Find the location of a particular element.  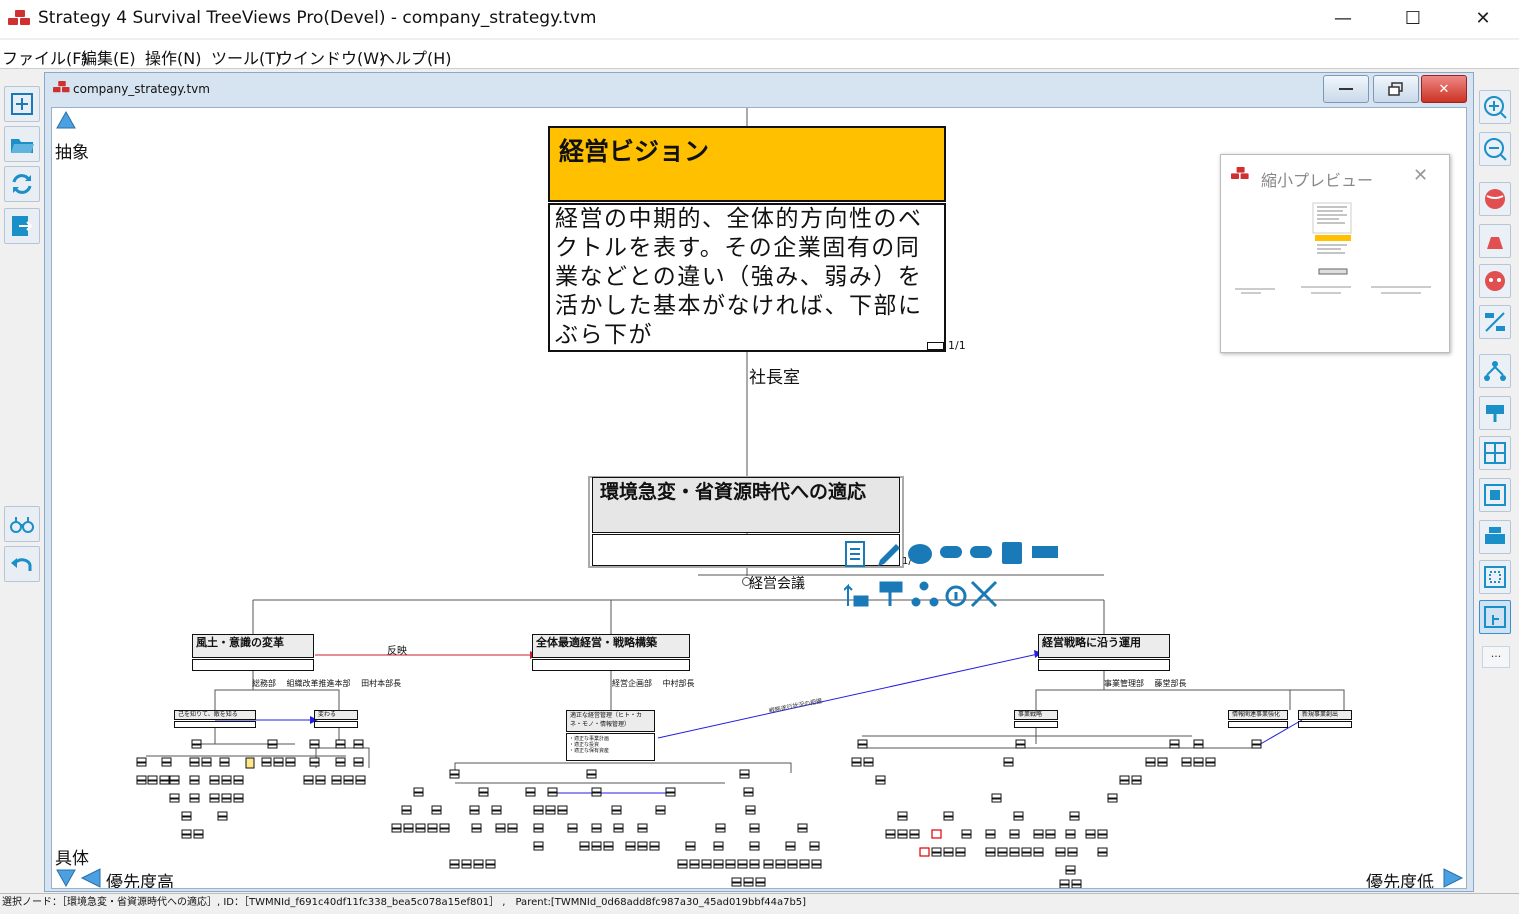

undo-button is located at coordinates (22, 564).